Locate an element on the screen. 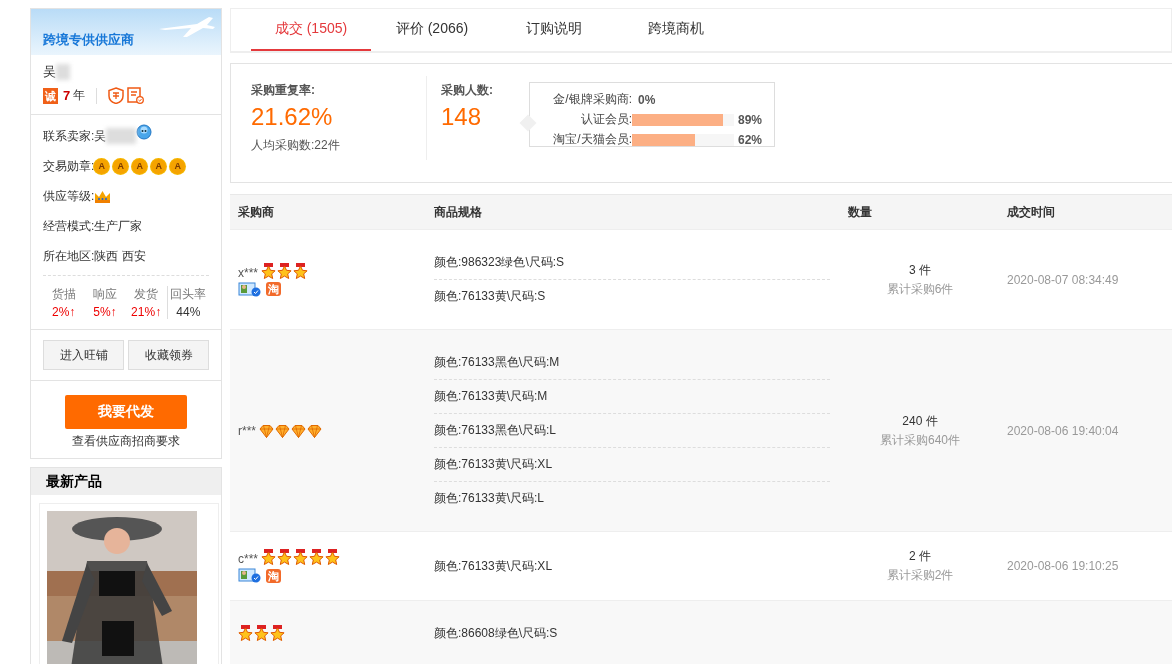  chat-bubble-icon is located at coordinates (144, 132).